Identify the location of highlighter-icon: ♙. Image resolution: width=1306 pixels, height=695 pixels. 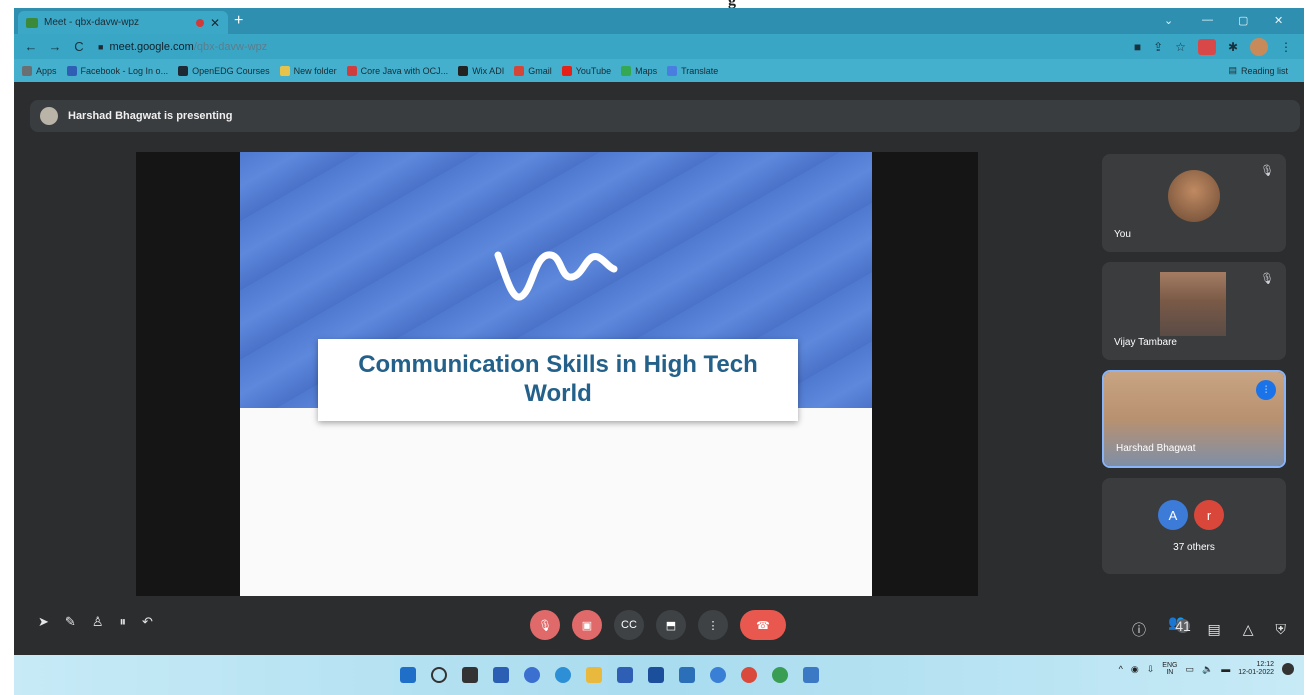
(98, 622).